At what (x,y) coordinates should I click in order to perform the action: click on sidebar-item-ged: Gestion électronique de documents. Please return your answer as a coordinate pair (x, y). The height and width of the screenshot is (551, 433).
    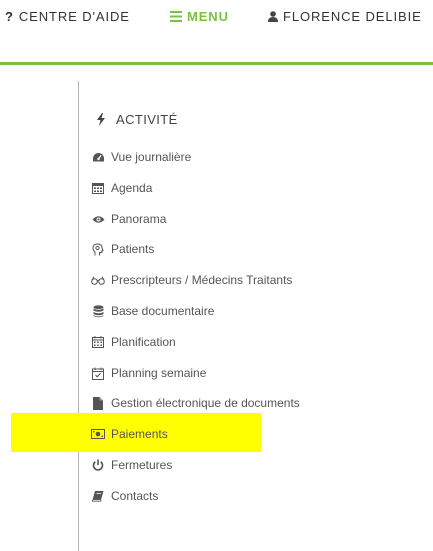
    Looking at the image, I should click on (195, 403).